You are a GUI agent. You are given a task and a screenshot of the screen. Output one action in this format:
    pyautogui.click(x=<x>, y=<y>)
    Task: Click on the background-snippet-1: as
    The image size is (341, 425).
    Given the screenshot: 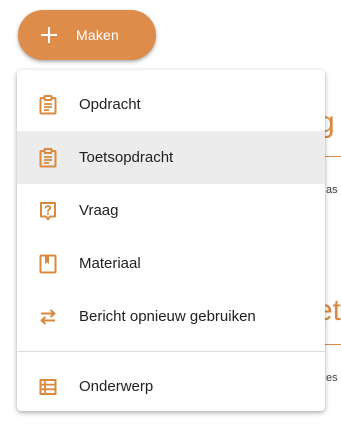 What is the action you would take?
    pyautogui.click(x=332, y=190)
    